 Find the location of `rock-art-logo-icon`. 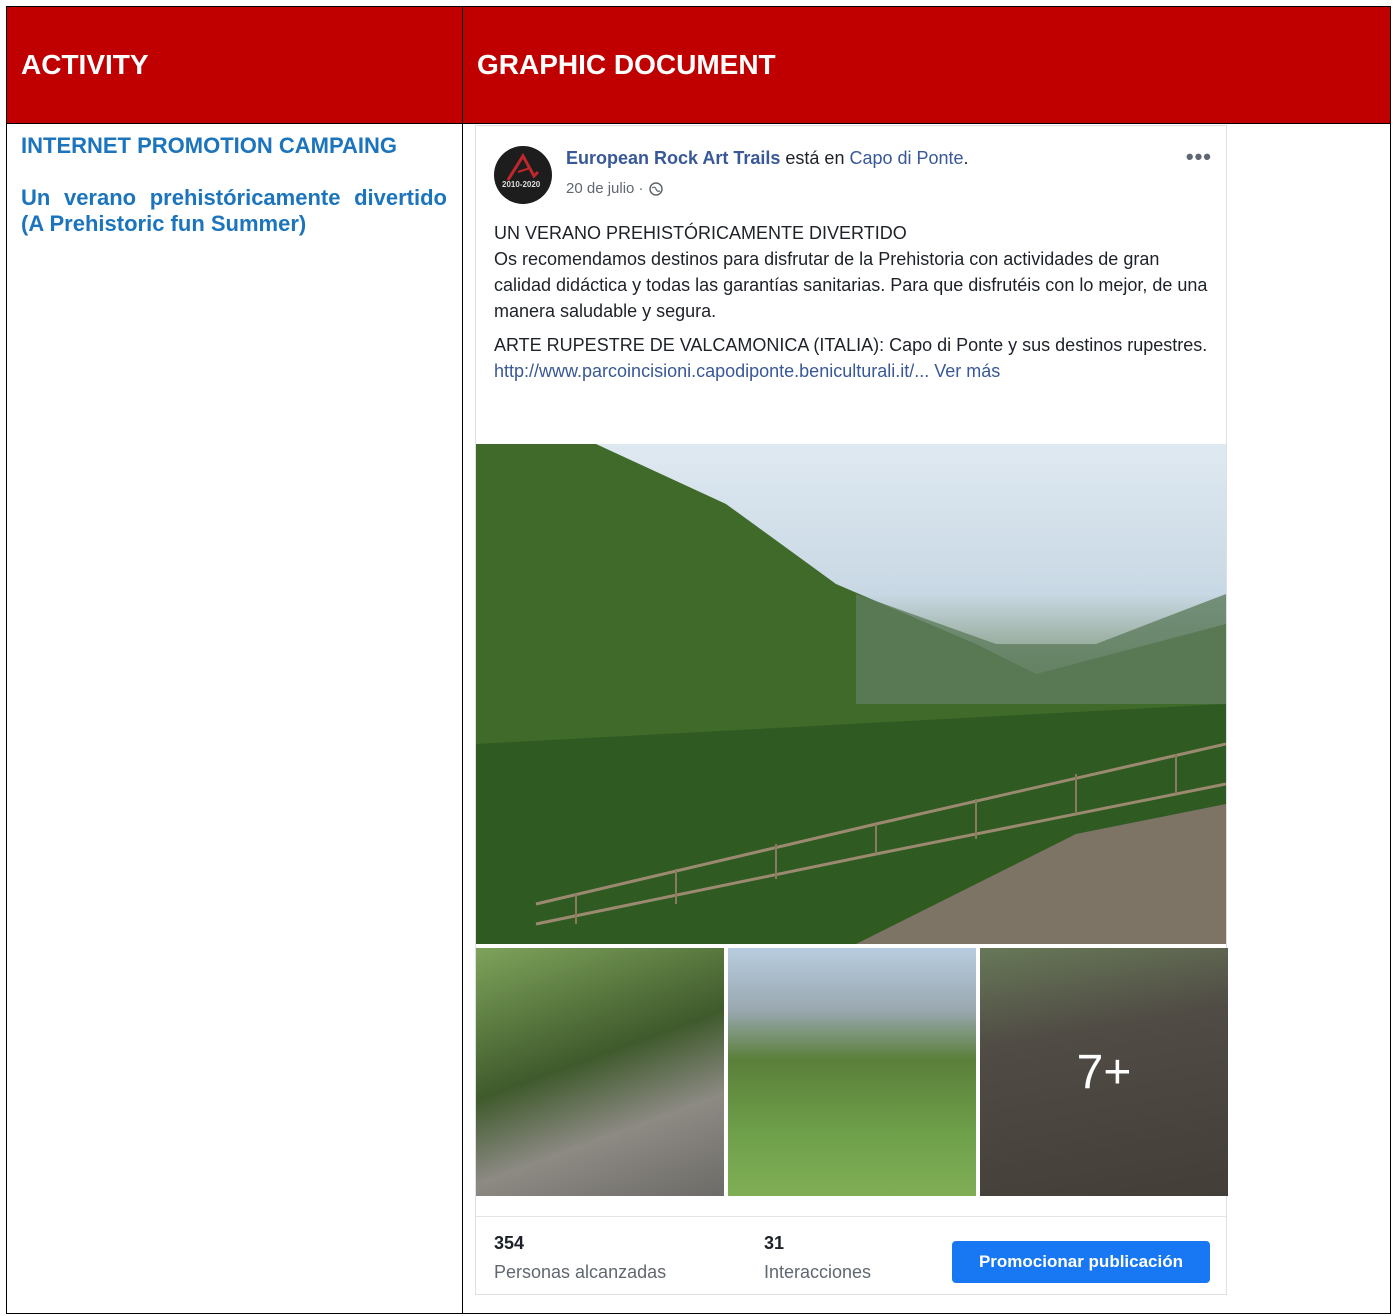

rock-art-logo-icon is located at coordinates (523, 167).